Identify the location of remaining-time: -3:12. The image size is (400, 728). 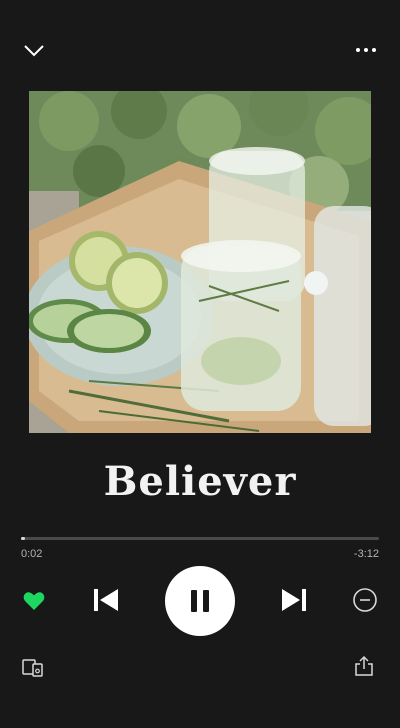
(366, 554).